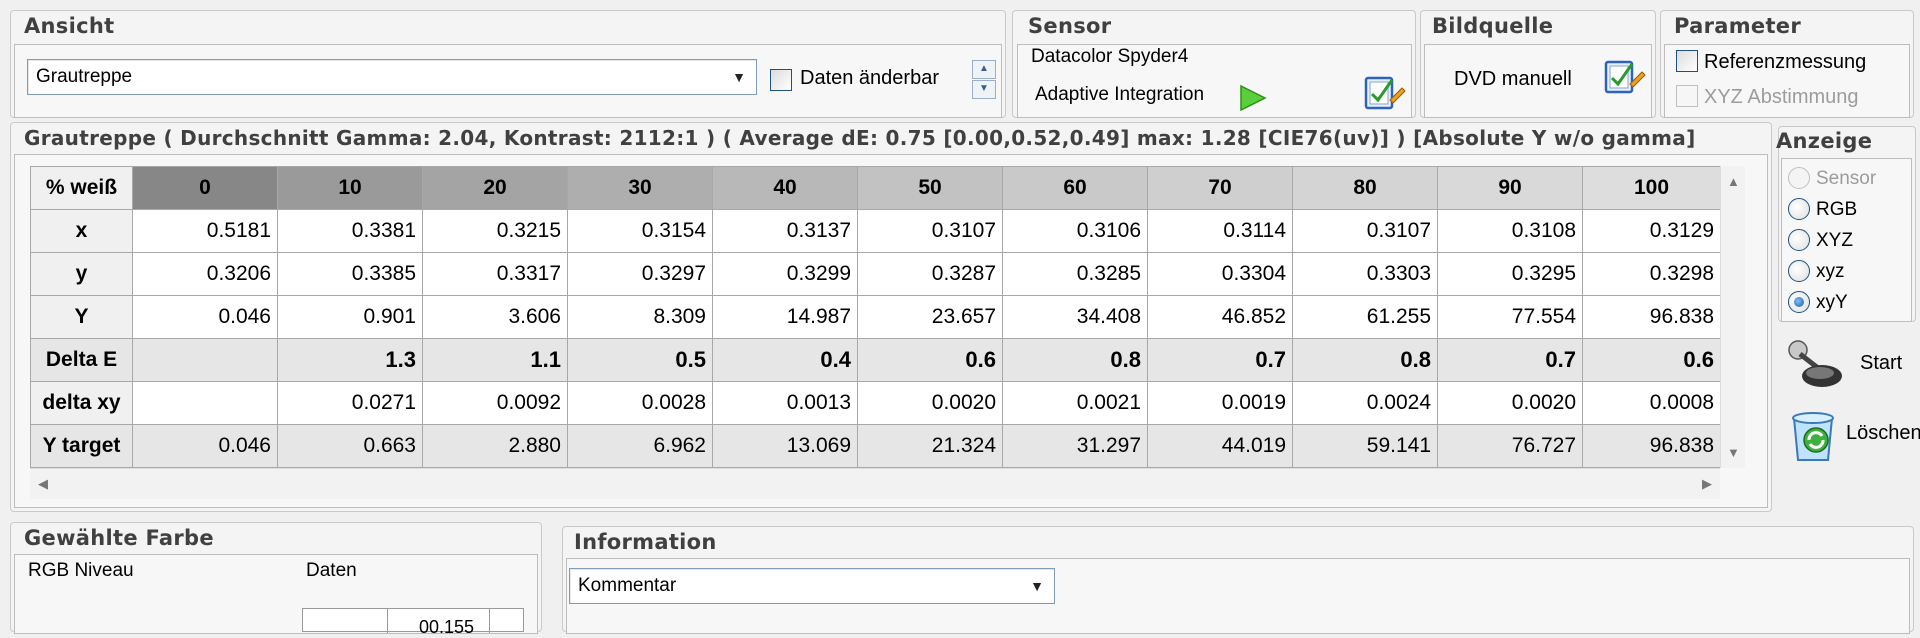  Describe the element at coordinates (495, 446) in the screenshot. I see `table-cell: 2.880` at that location.